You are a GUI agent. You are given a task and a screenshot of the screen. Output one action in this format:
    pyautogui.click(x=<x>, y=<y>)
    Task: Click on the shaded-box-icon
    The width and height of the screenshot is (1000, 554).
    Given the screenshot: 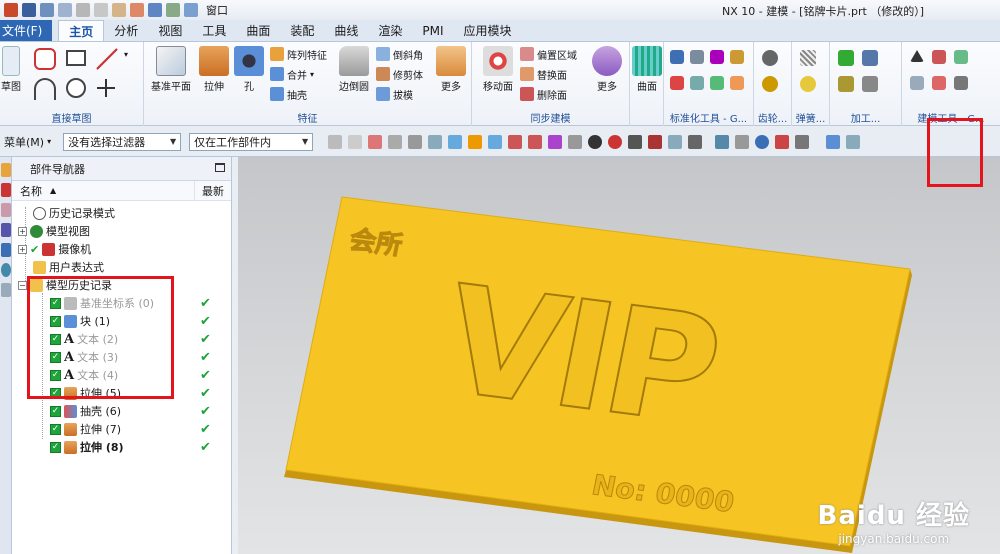 What is the action you would take?
    pyautogui.click(x=155, y=10)
    